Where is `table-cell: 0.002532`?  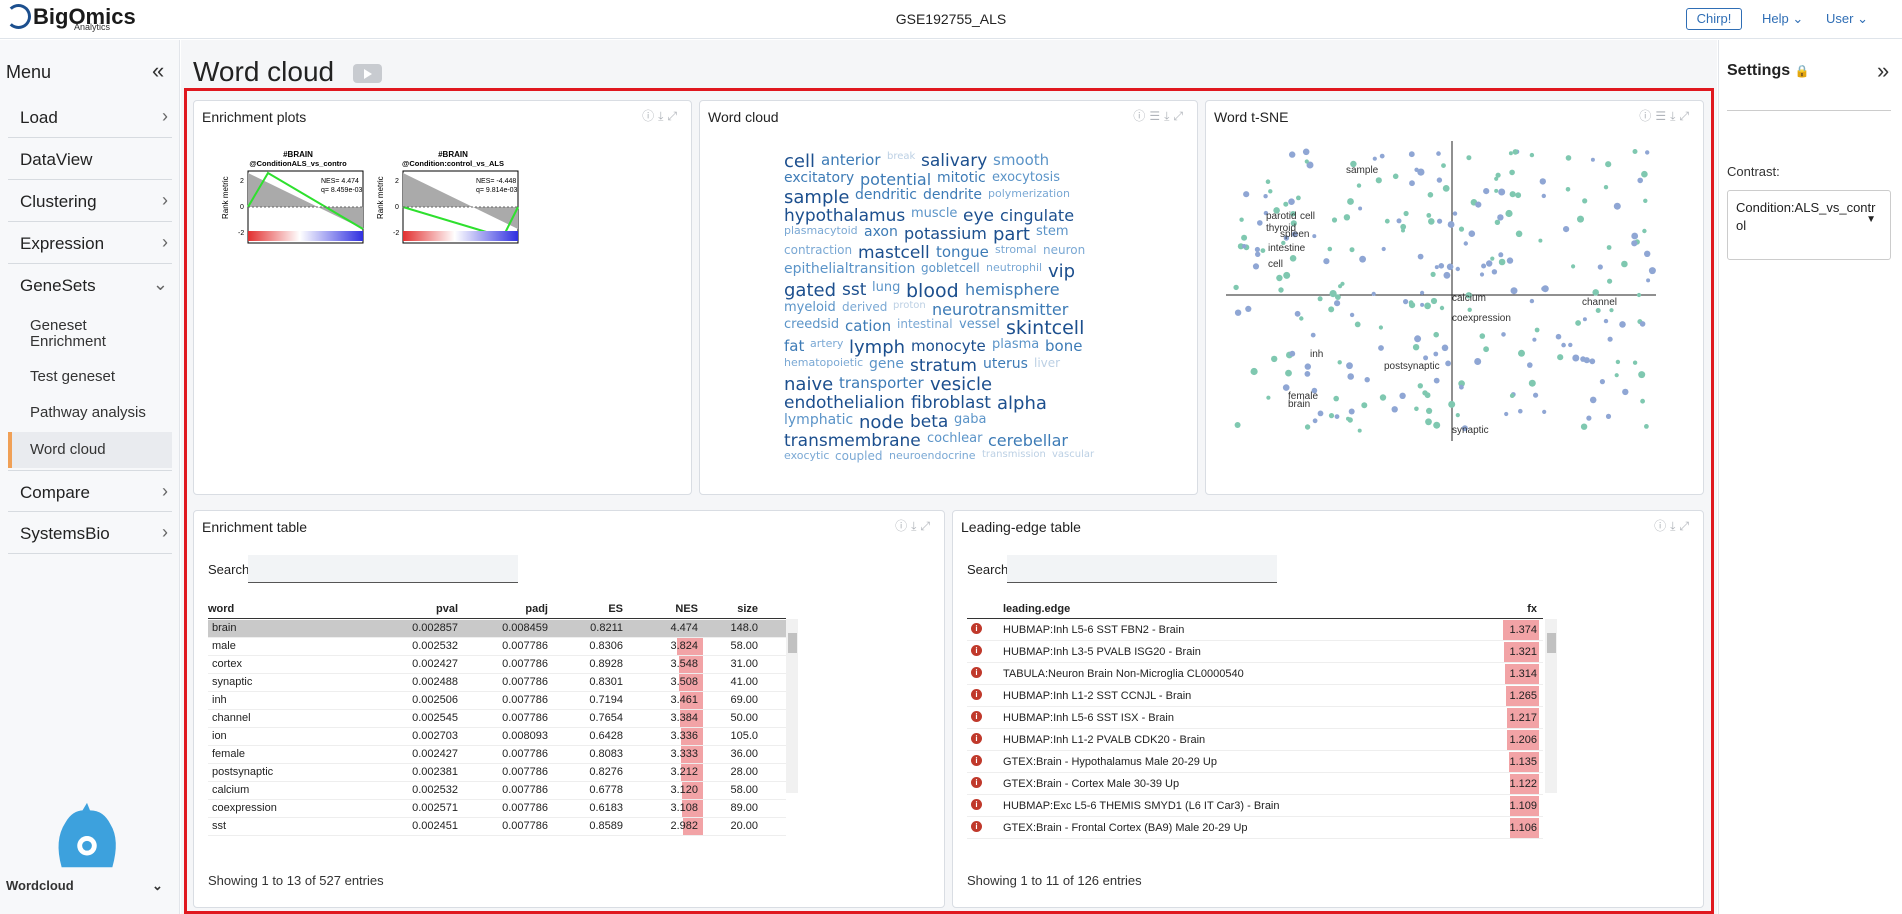
table-cell: 0.002532 is located at coordinates (435, 790).